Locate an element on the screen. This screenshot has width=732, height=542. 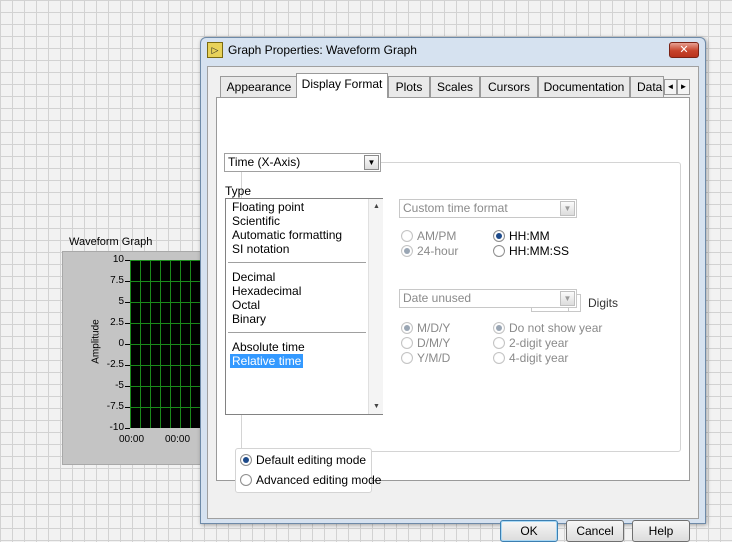
radio-label: M/D/Y is located at coordinates (434, 328).